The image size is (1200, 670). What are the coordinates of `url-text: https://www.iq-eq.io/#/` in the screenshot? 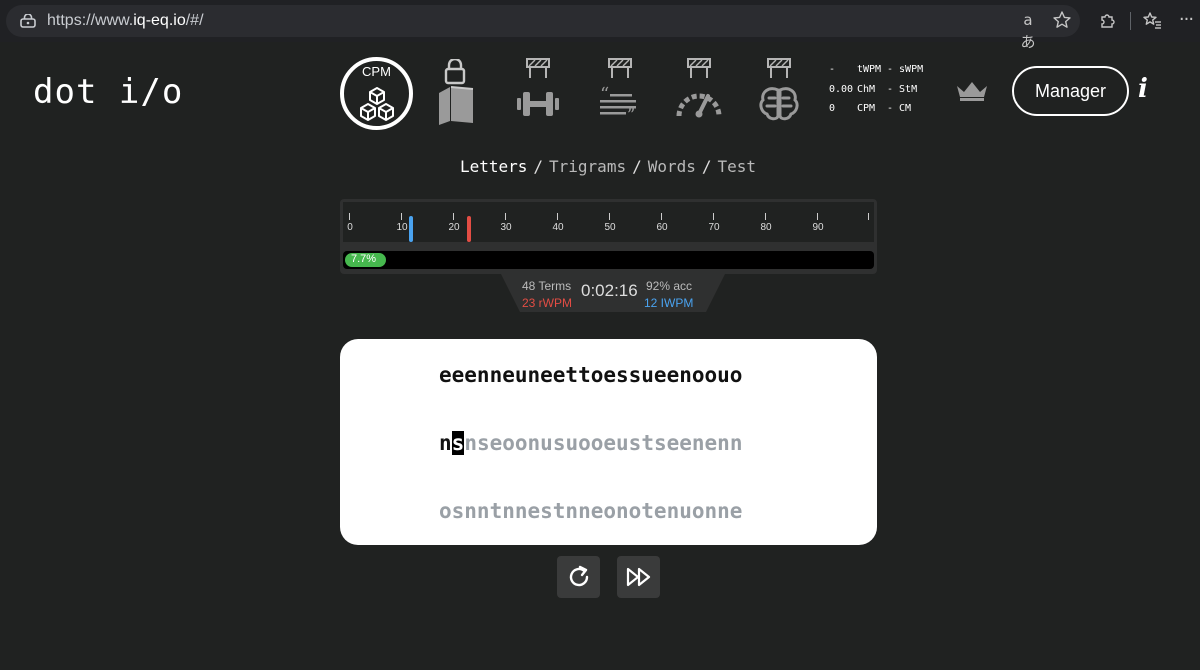 It's located at (125, 21).